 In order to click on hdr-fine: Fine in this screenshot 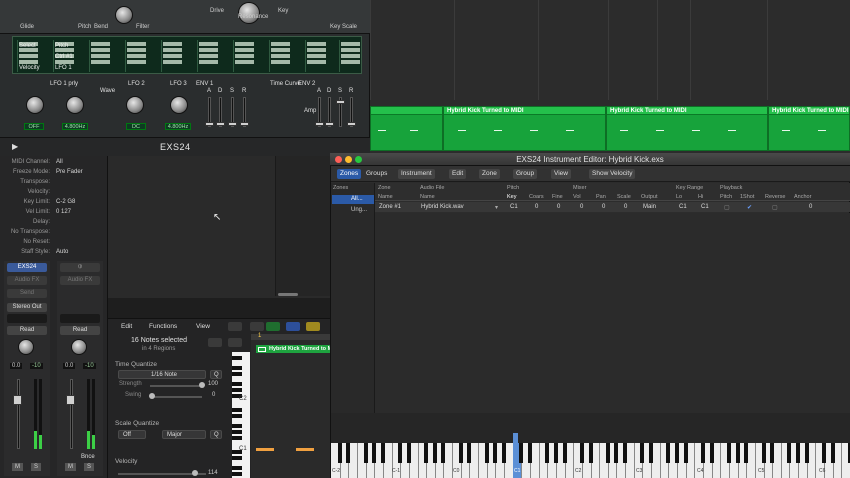, I will do `click(557, 197)`.